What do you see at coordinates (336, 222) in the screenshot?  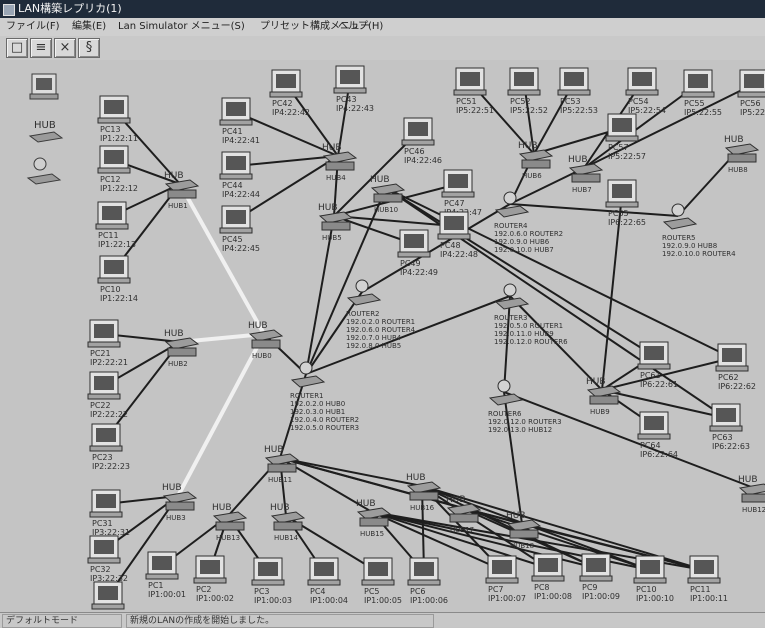 I see `hub-node: HUB HUB5` at bounding box center [336, 222].